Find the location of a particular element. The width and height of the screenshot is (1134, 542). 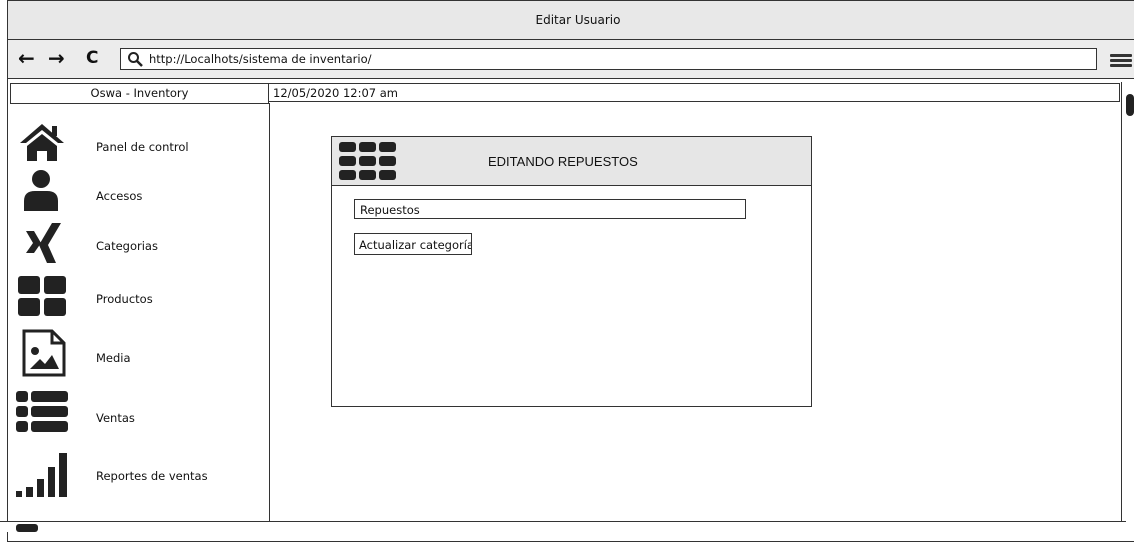

sidebar-item-reportes-de-ventas: Reportes de ventas is located at coordinates (137, 477).